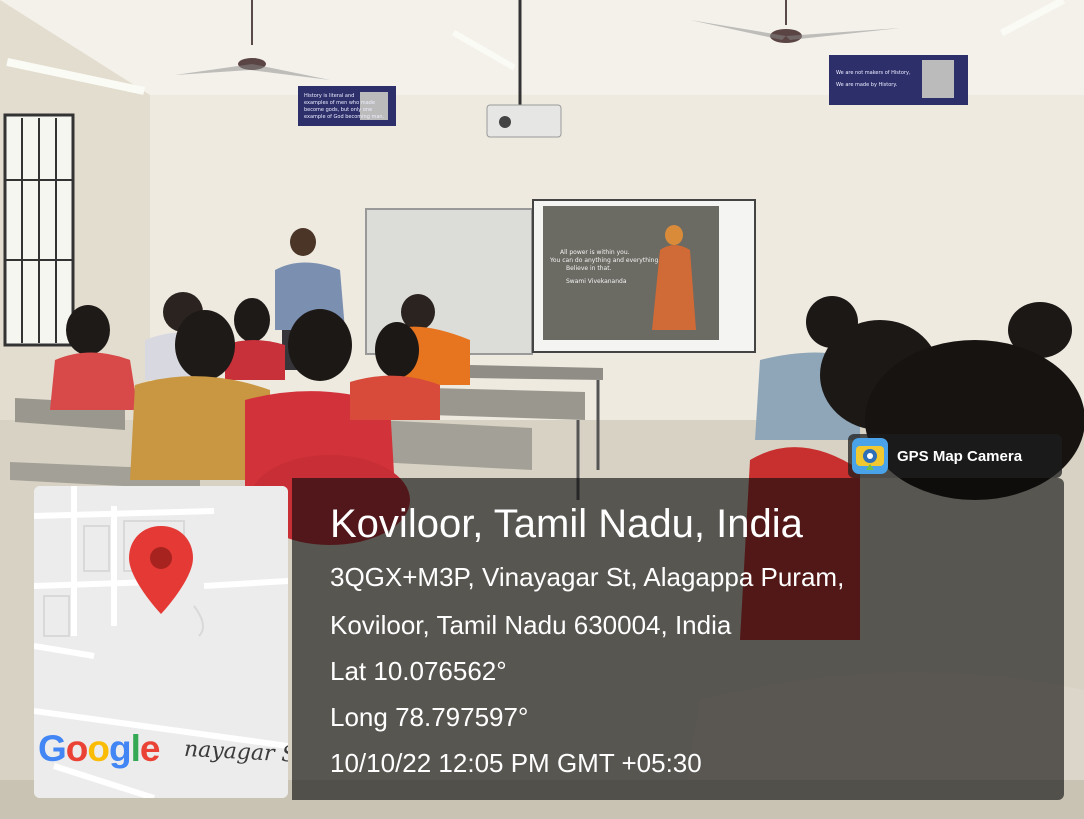 The width and height of the screenshot is (1084, 819). I want to click on google-letter-o2: o, so click(98, 748).